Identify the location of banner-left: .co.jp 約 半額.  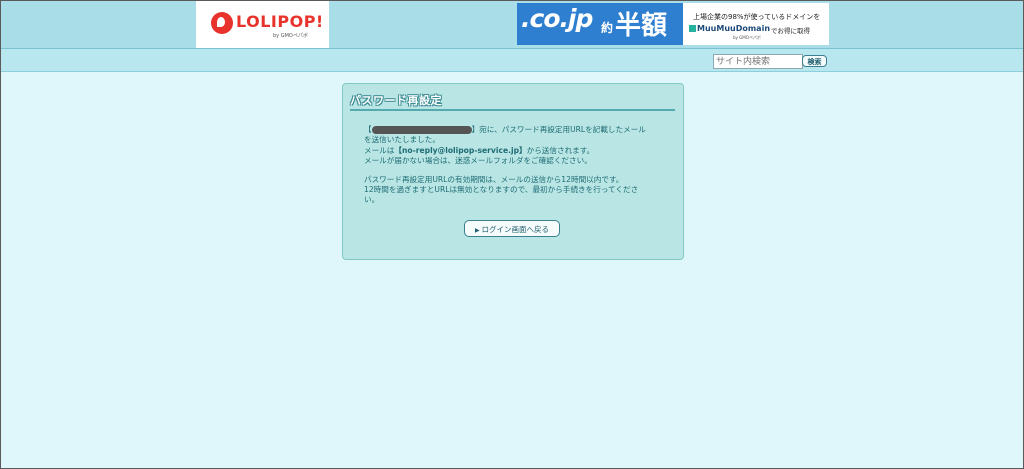
(600, 24).